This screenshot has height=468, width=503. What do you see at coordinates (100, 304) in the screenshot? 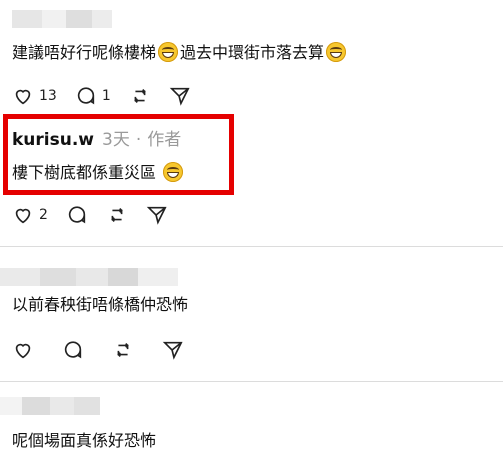
I see `comment-3-text: 以前春秧街唔條橋仲恐怖` at bounding box center [100, 304].